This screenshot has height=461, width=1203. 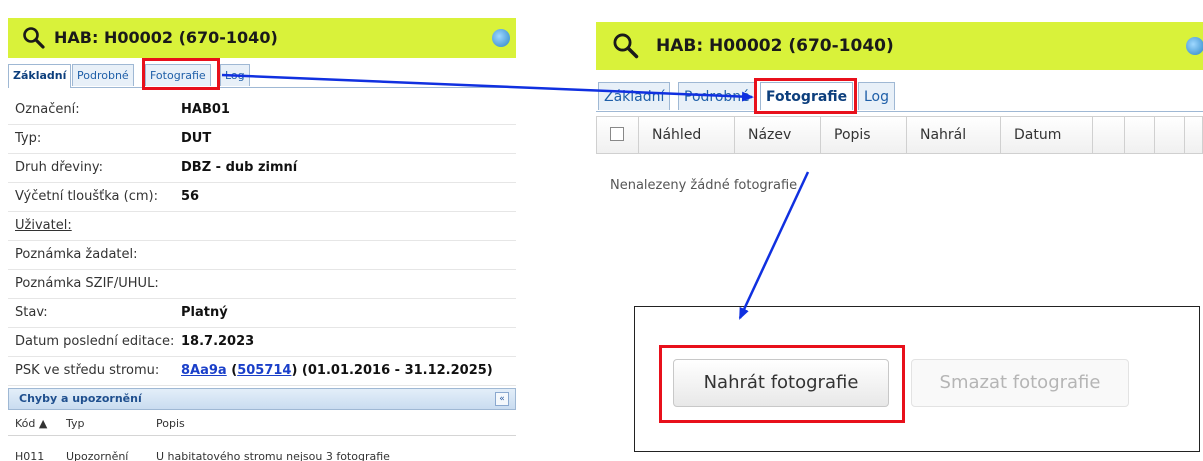 What do you see at coordinates (1020, 383) in the screenshot?
I see `delete-photos-button: Smazat fotografie` at bounding box center [1020, 383].